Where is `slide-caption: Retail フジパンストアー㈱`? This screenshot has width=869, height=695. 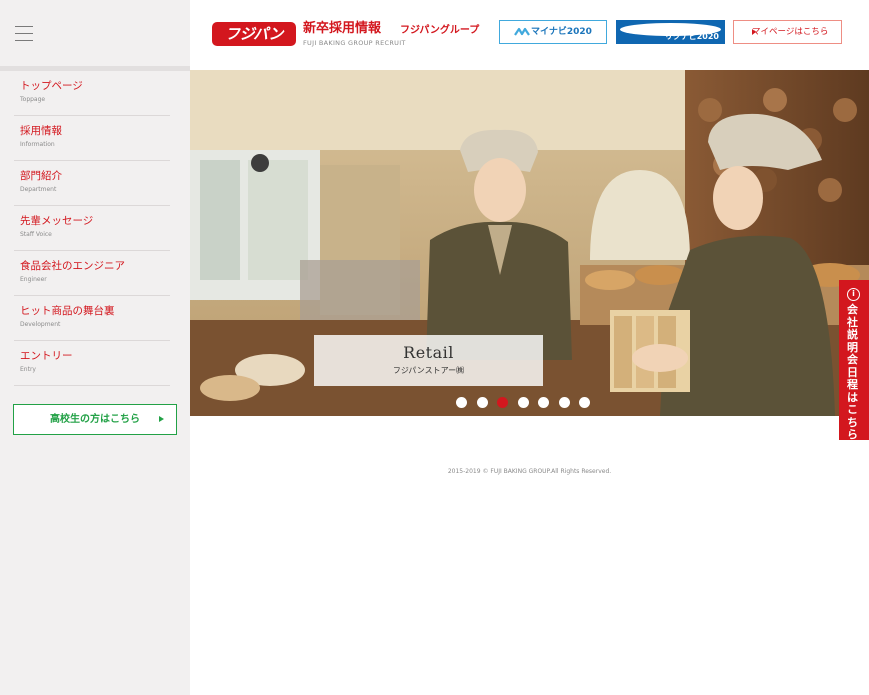 slide-caption: Retail フジパンストアー㈱ is located at coordinates (428, 360).